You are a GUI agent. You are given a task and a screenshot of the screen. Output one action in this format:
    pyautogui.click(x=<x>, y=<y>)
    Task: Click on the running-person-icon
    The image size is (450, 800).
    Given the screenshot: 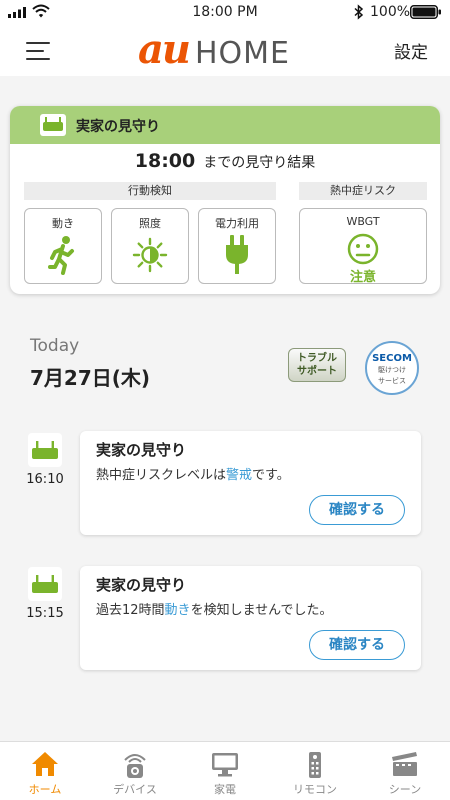 What is the action you would take?
    pyautogui.click(x=61, y=255)
    